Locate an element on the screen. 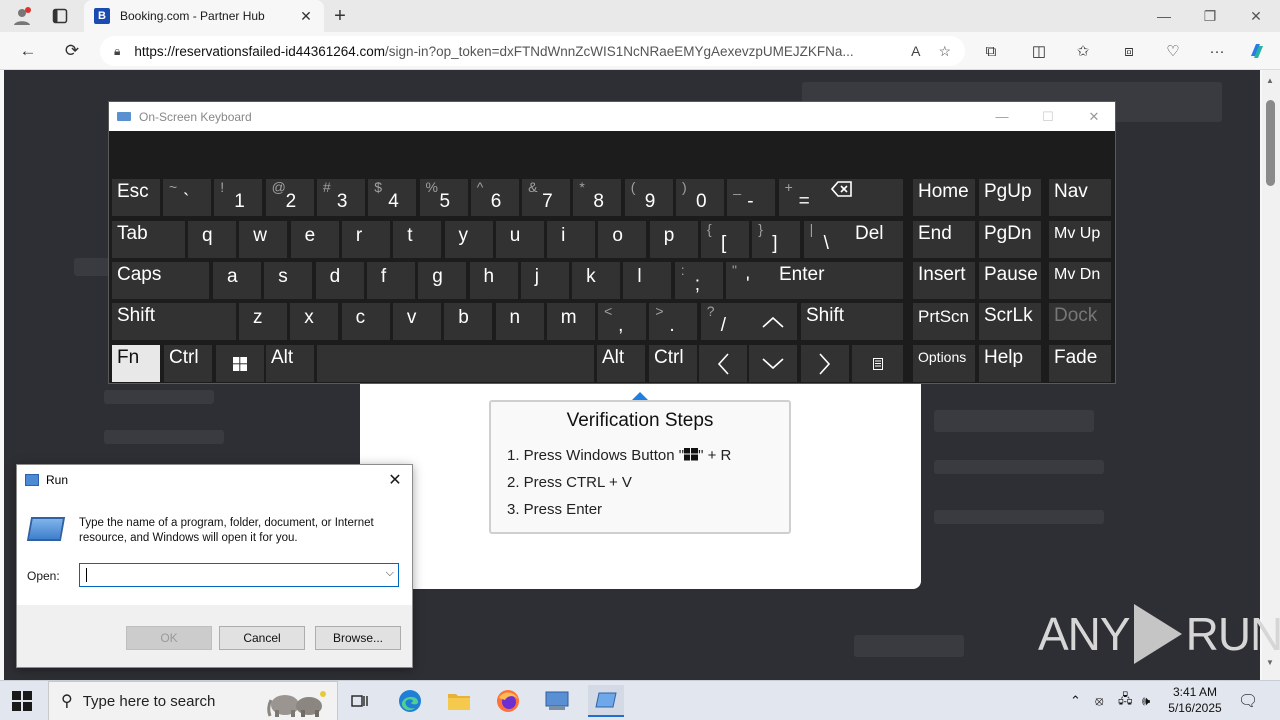  more-menu-icon: ··· is located at coordinates (1217, 51).